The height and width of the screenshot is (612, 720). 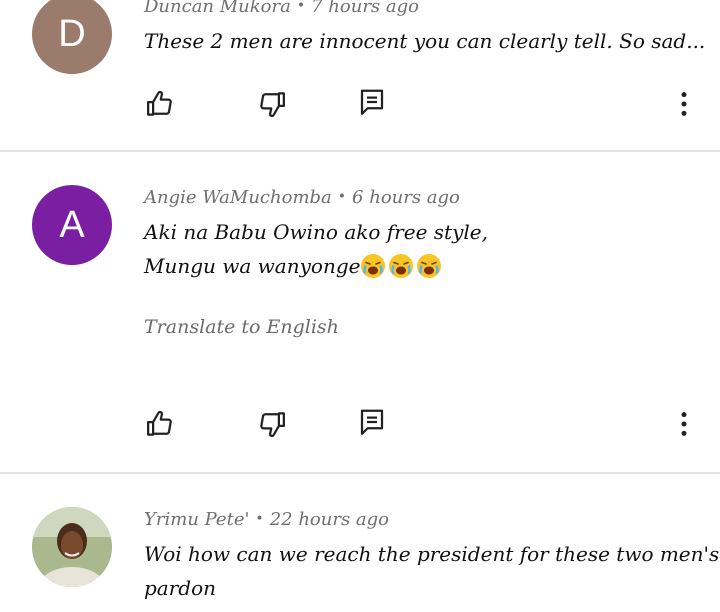 I want to click on comment-meta: Duncan Mukora • 7 hours ago, so click(x=281, y=8).